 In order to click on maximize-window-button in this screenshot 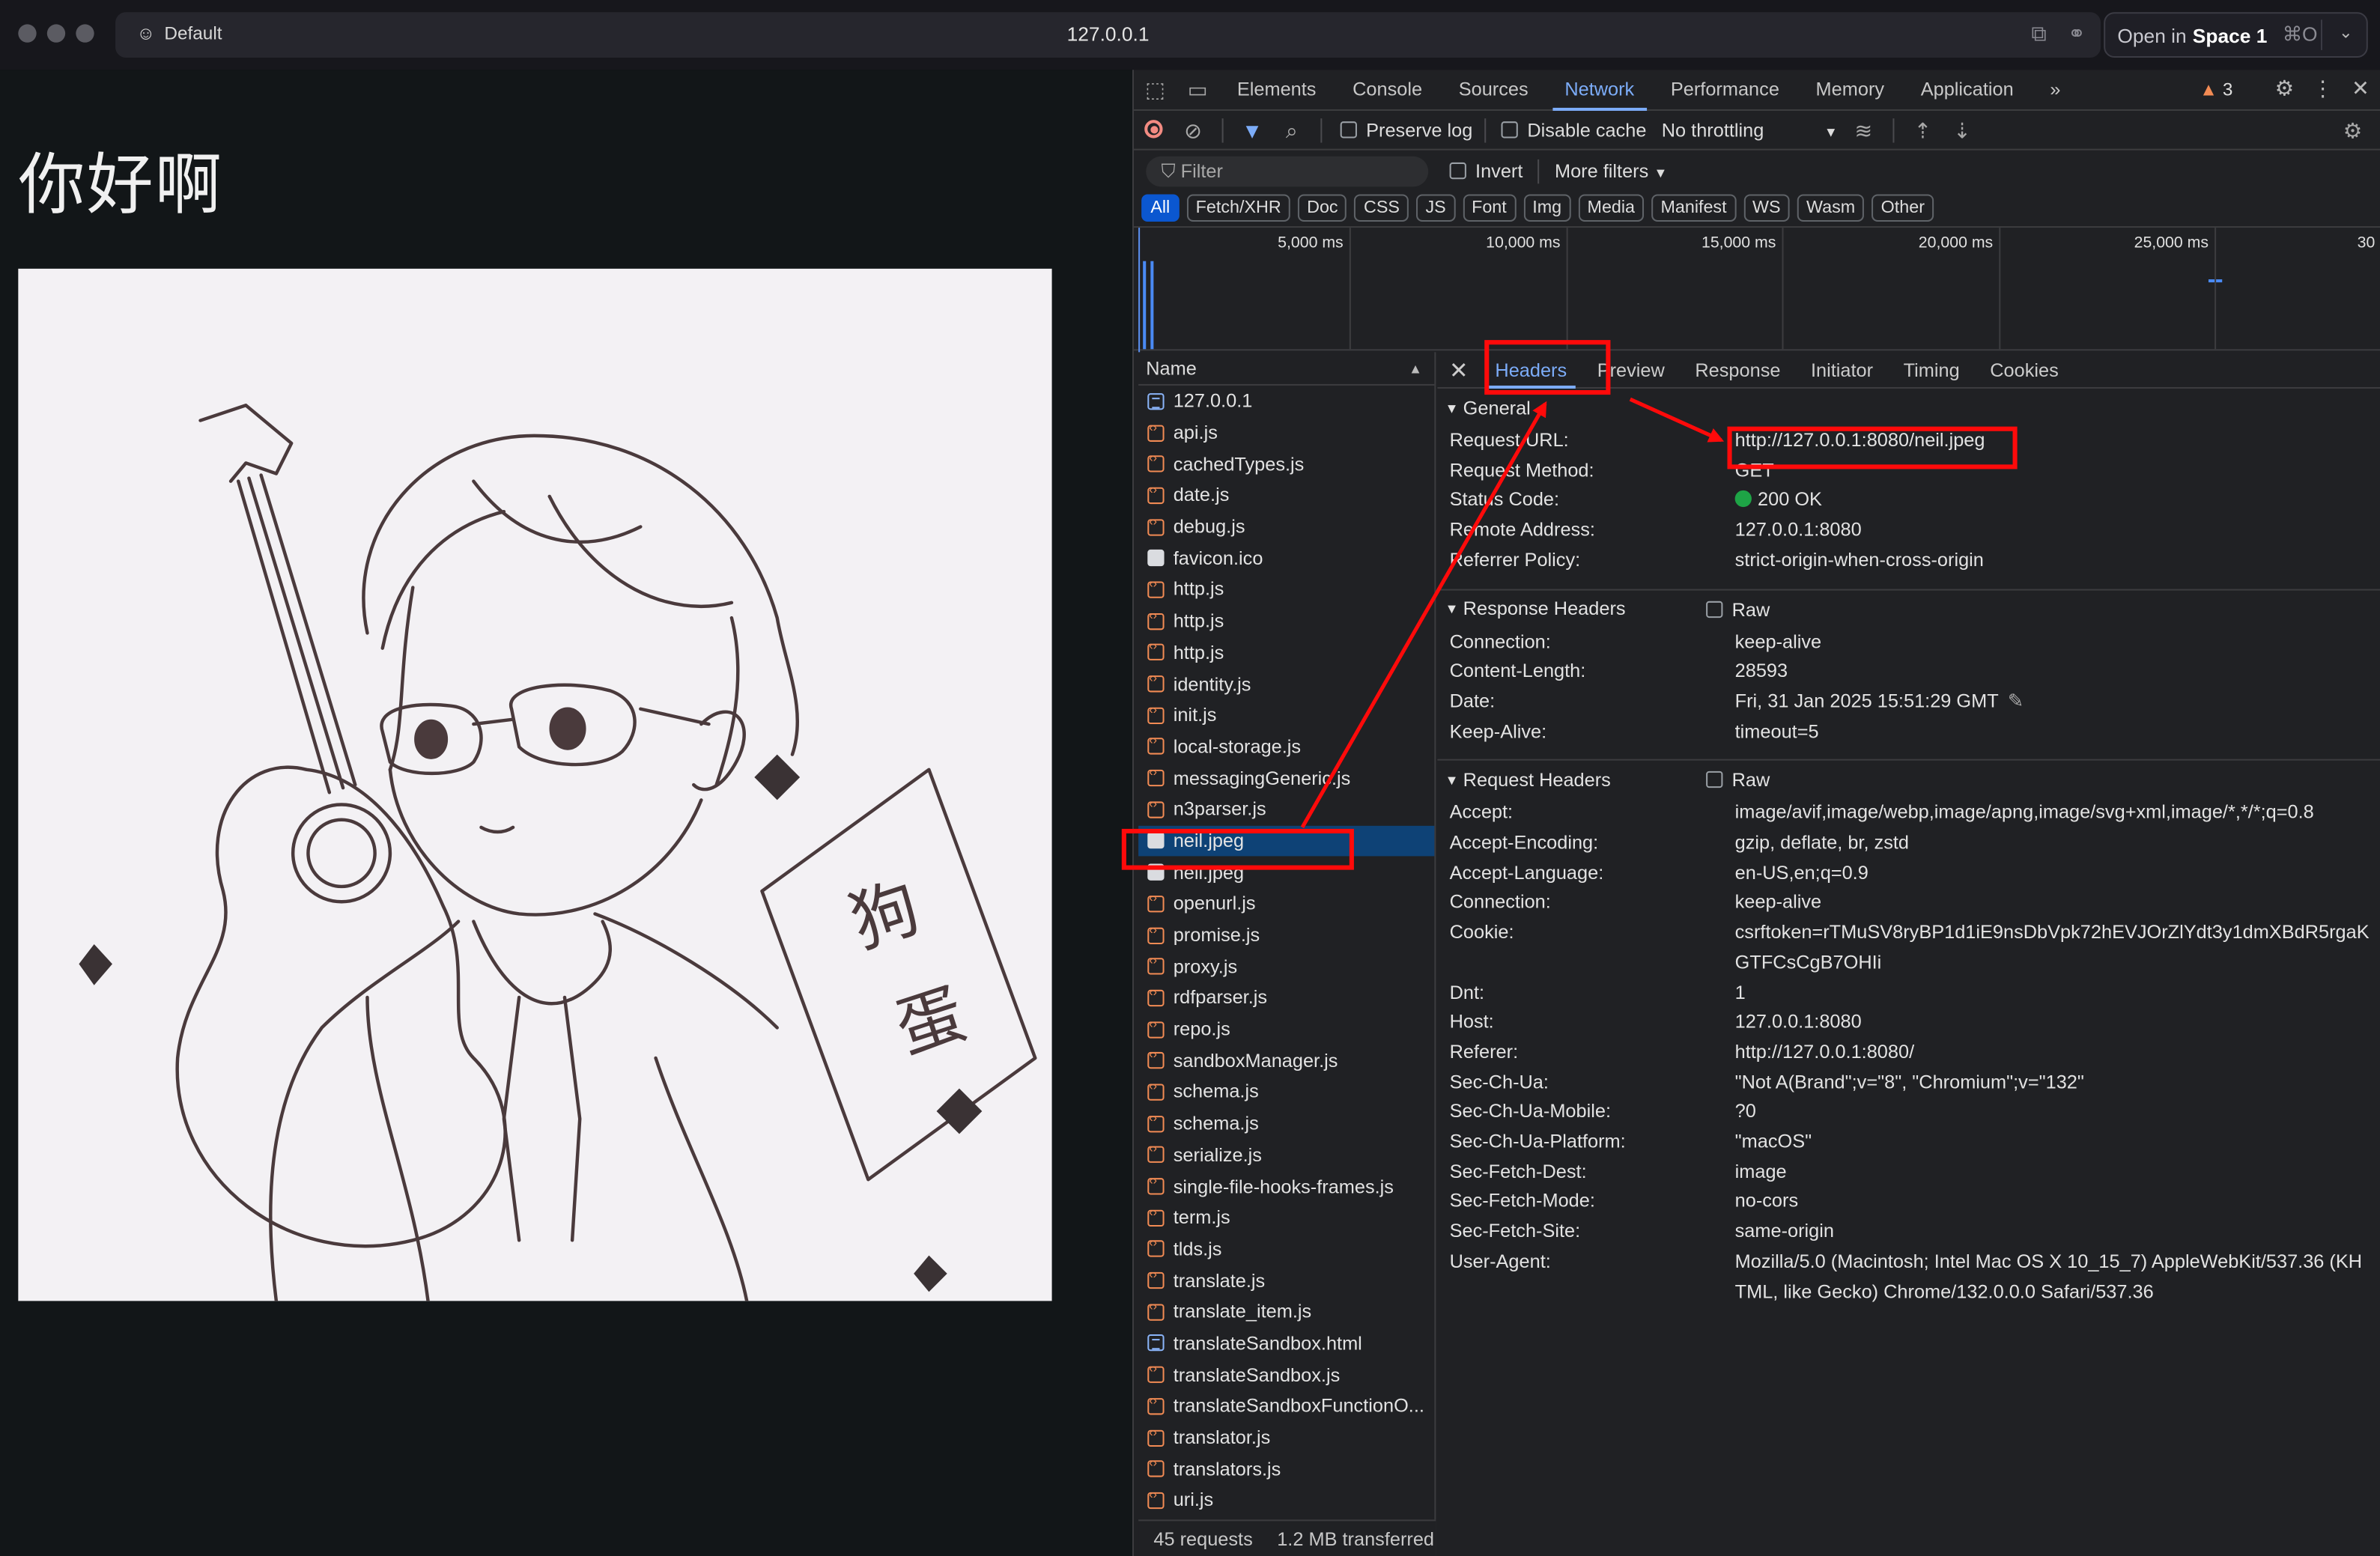, I will do `click(85, 33)`.